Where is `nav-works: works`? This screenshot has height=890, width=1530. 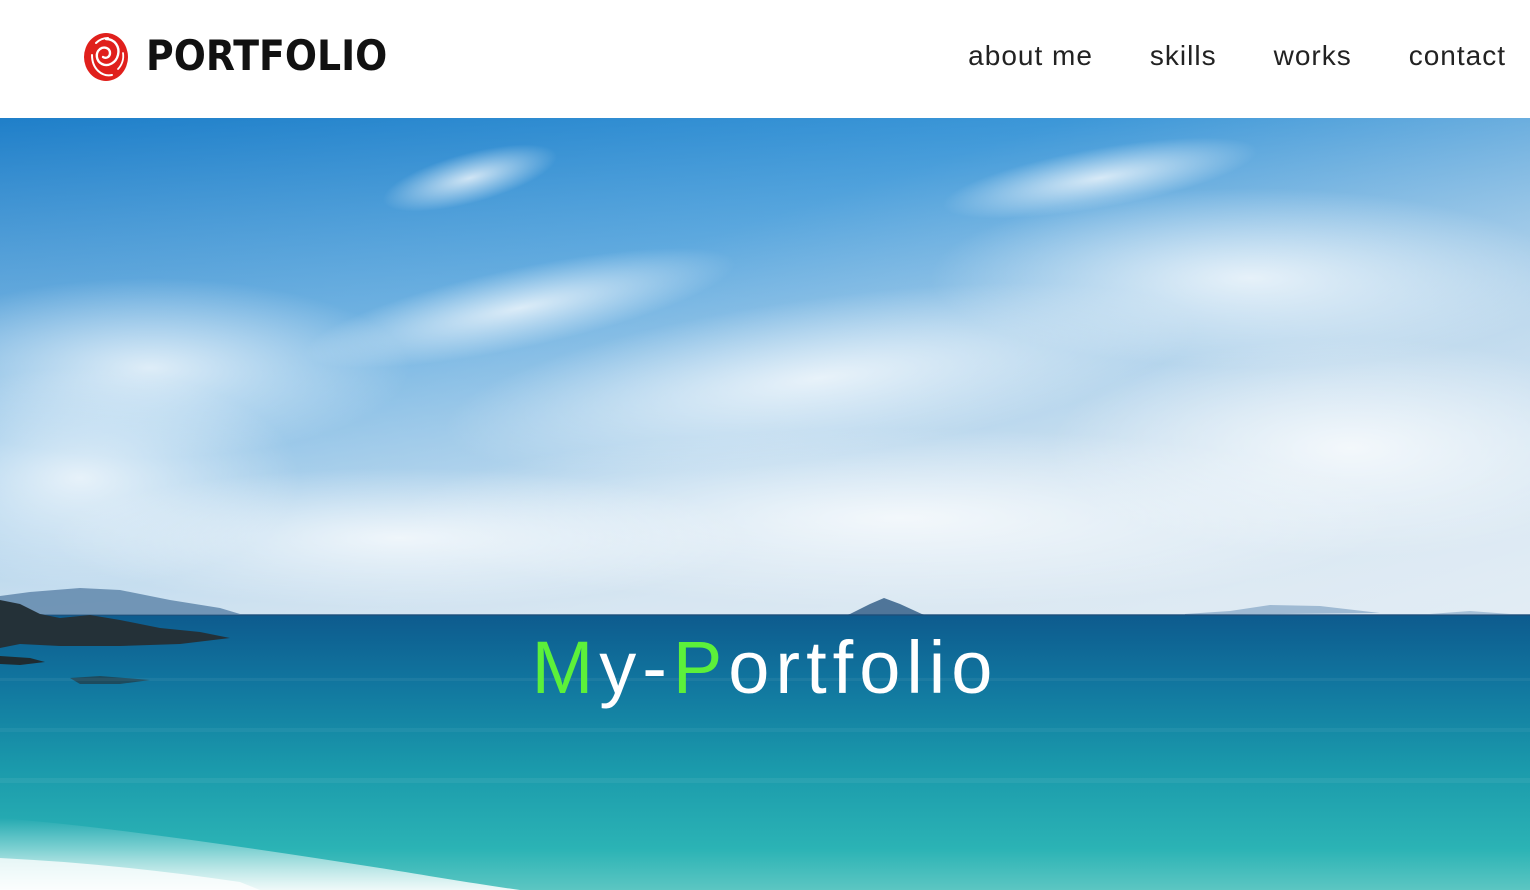
nav-works: works is located at coordinates (1313, 56).